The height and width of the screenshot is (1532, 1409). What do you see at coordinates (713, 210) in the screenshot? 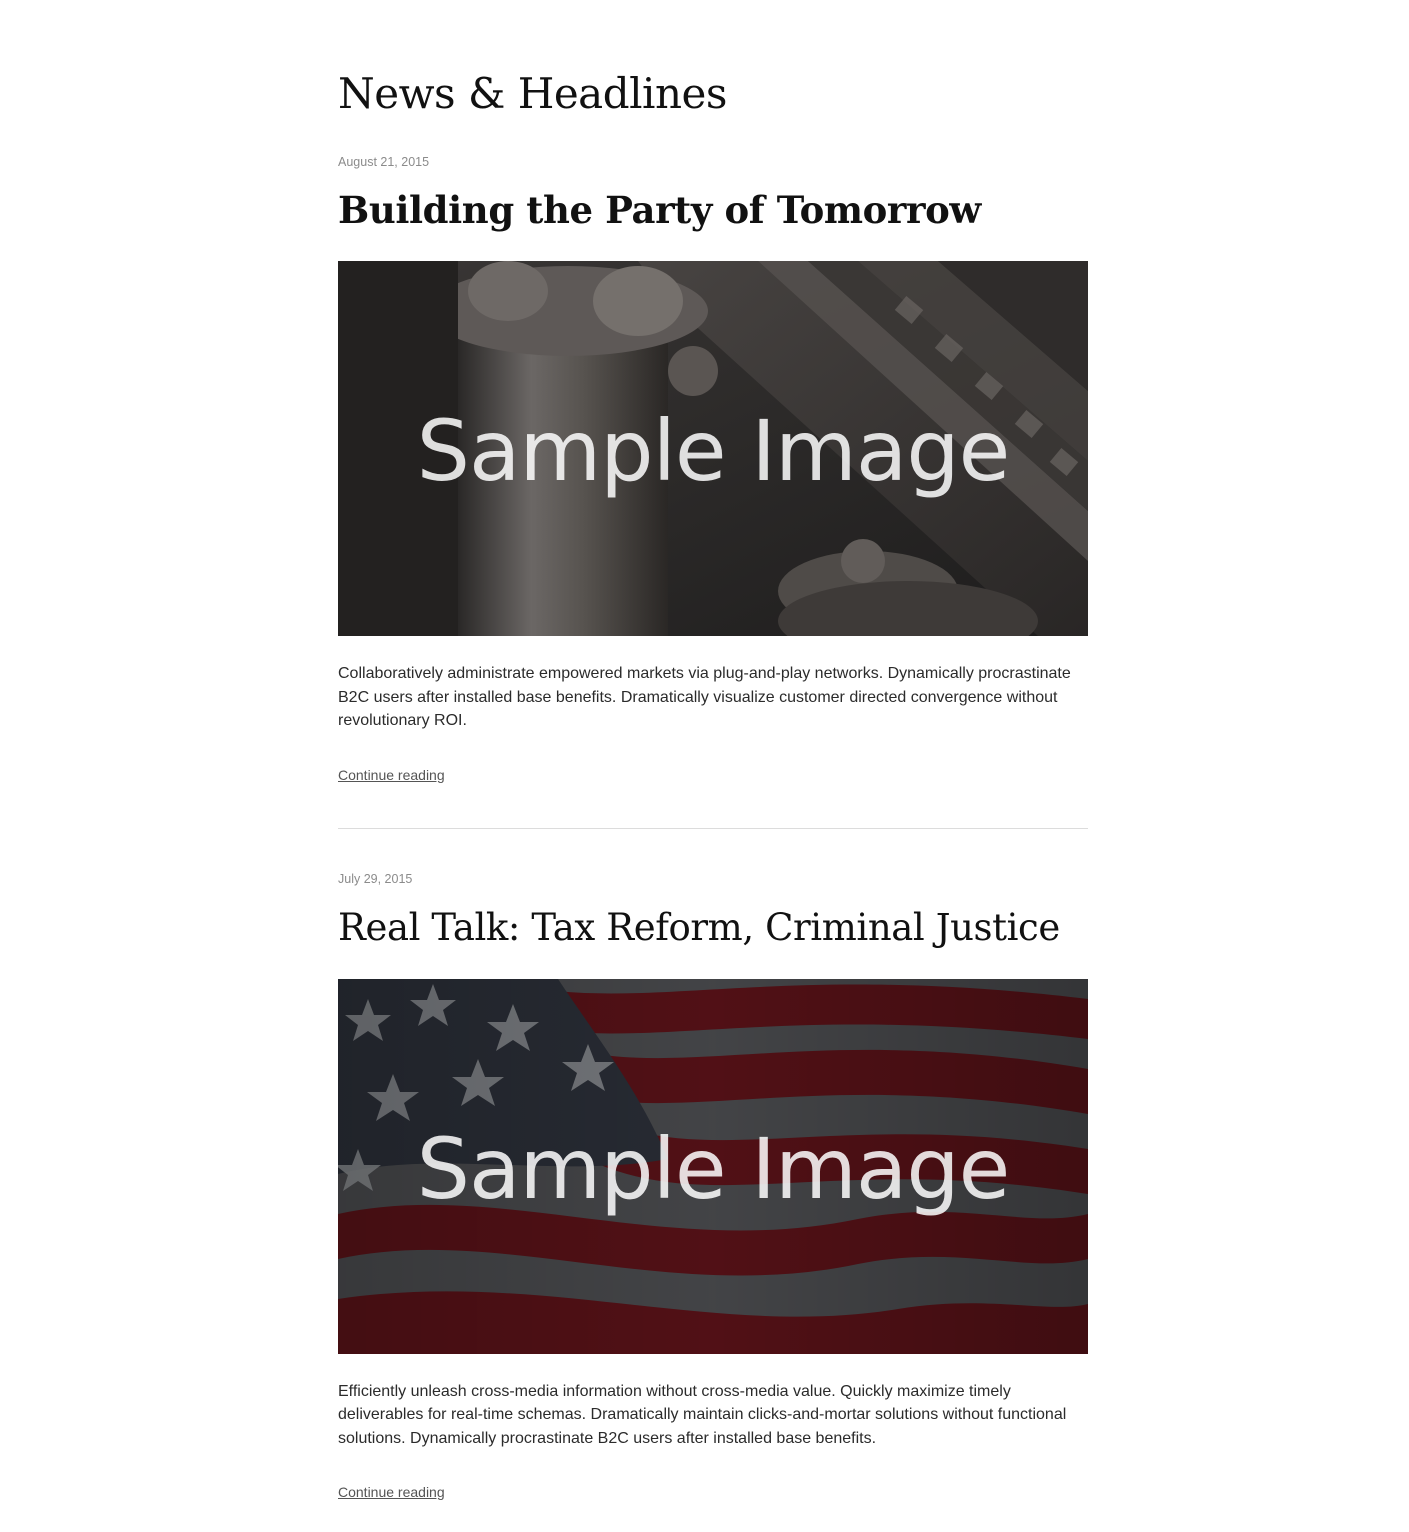
I see `post-title: Building the Party of Tomorrow` at bounding box center [713, 210].